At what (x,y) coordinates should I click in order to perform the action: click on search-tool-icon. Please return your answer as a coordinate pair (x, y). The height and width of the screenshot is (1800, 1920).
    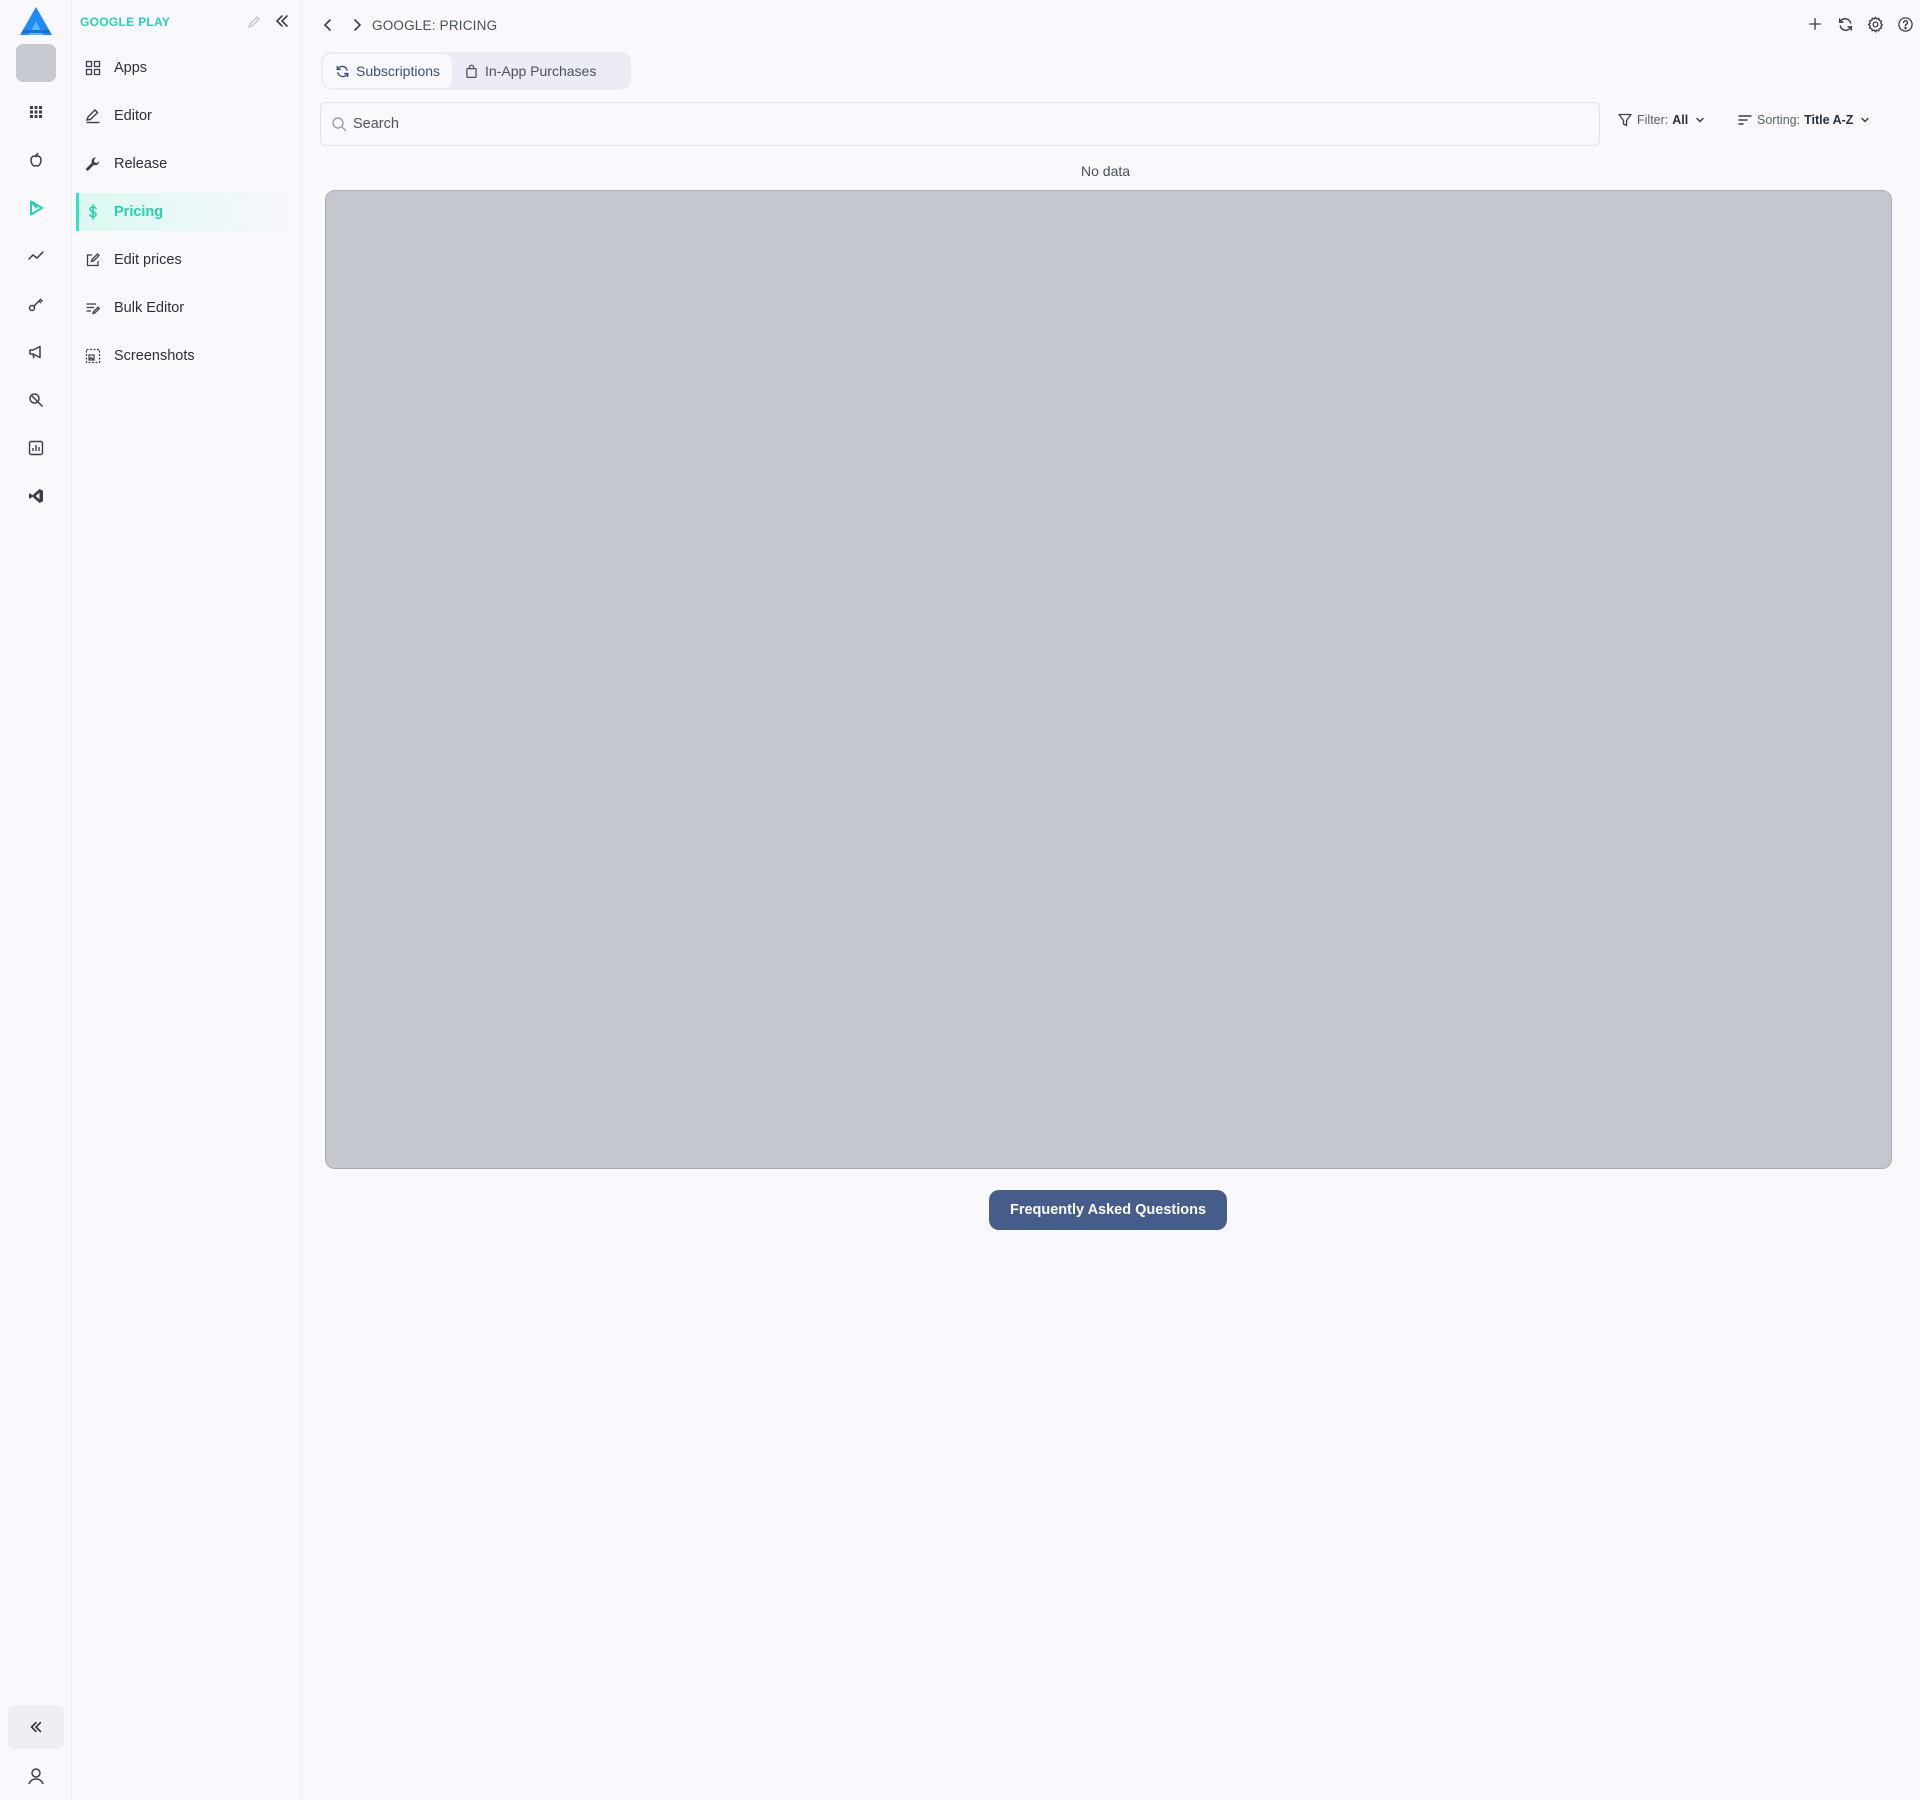
    Looking at the image, I should click on (36, 400).